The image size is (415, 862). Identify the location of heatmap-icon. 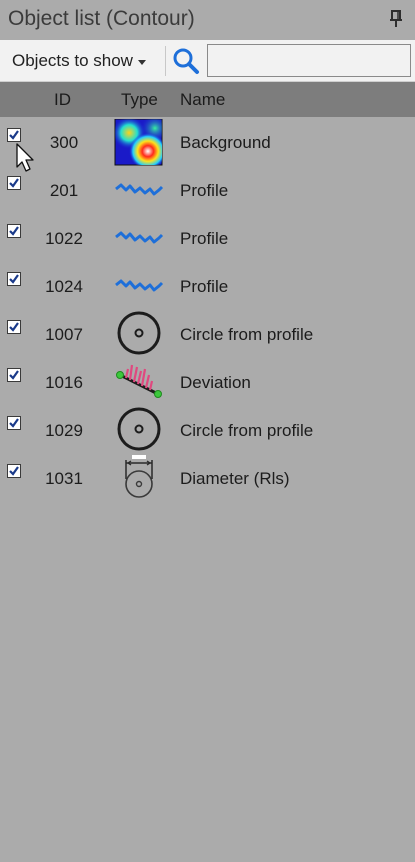
(139, 142).